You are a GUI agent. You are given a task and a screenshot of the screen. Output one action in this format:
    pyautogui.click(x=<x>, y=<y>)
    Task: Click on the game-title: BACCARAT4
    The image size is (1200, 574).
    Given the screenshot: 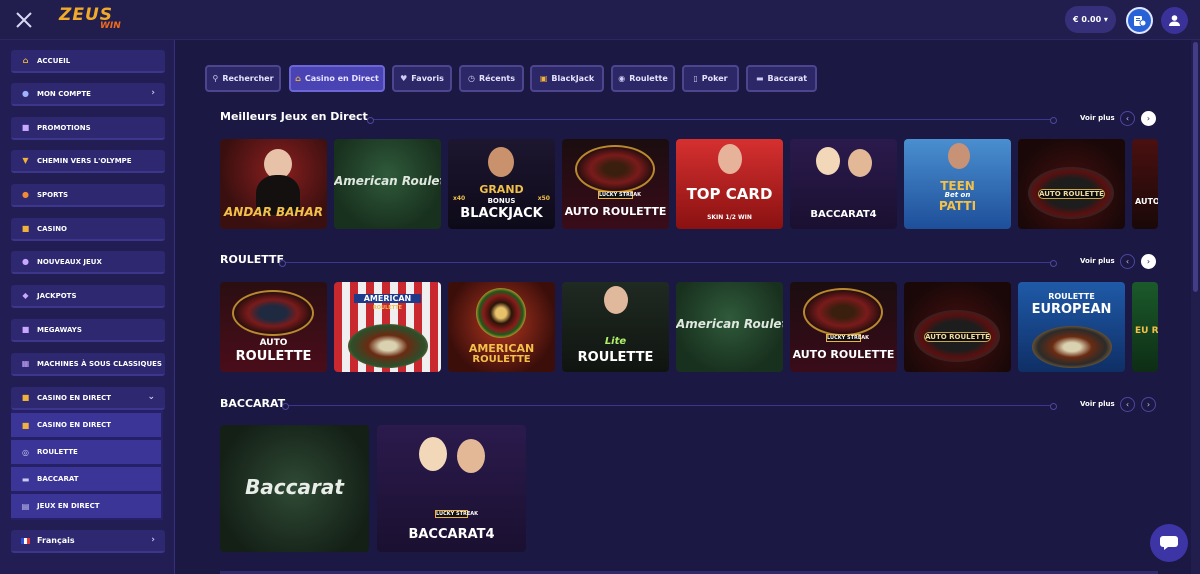 What is the action you would take?
    pyautogui.click(x=451, y=534)
    